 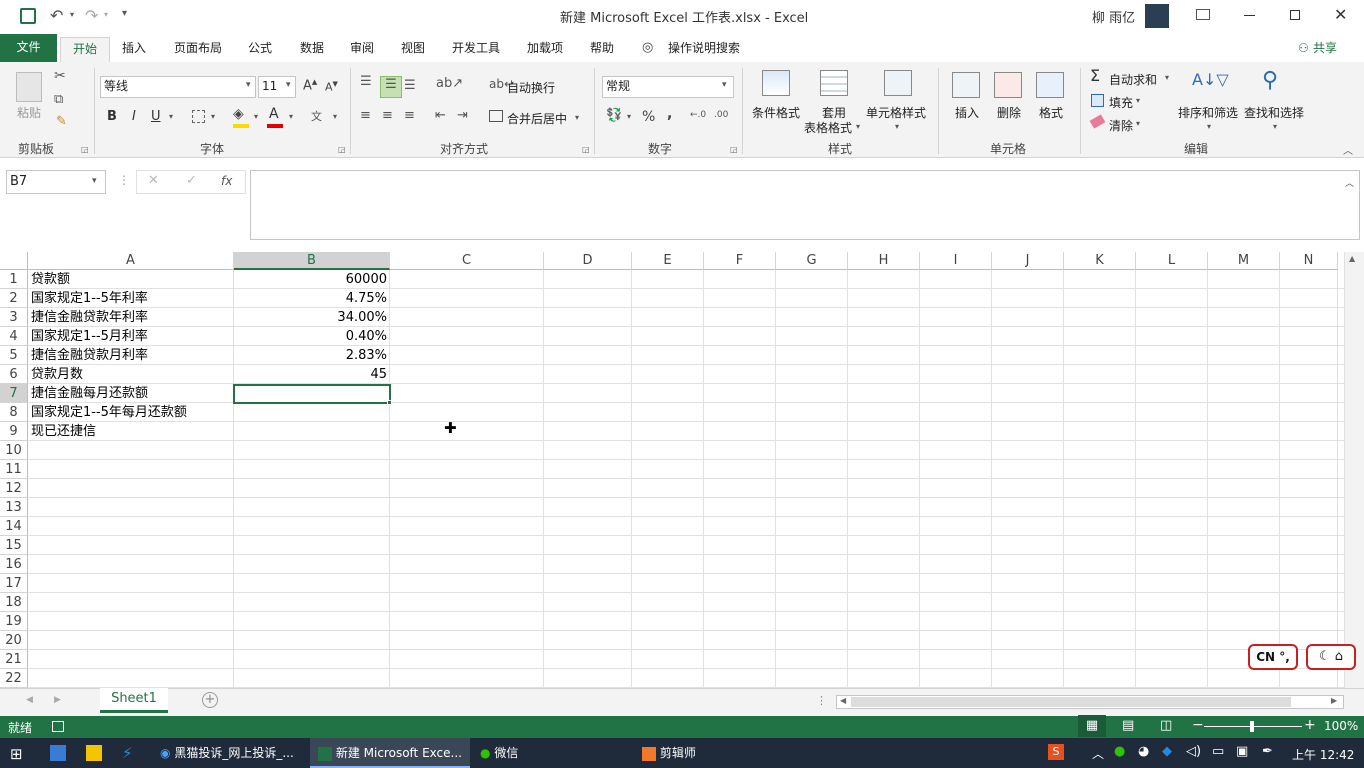 I want to click on currency-dropdown-icon: ▾, so click(x=629, y=116).